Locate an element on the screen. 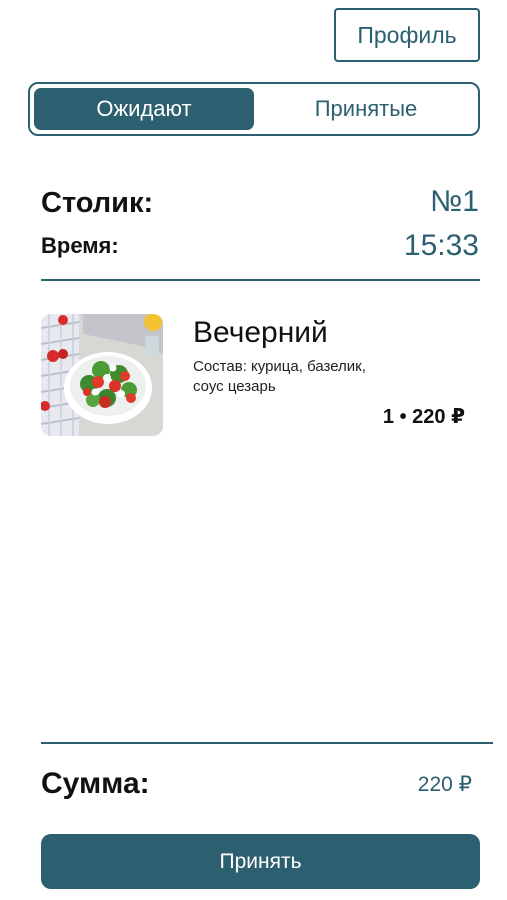  dish-description-line: Состав: курица, базелик, is located at coordinates (279, 366).